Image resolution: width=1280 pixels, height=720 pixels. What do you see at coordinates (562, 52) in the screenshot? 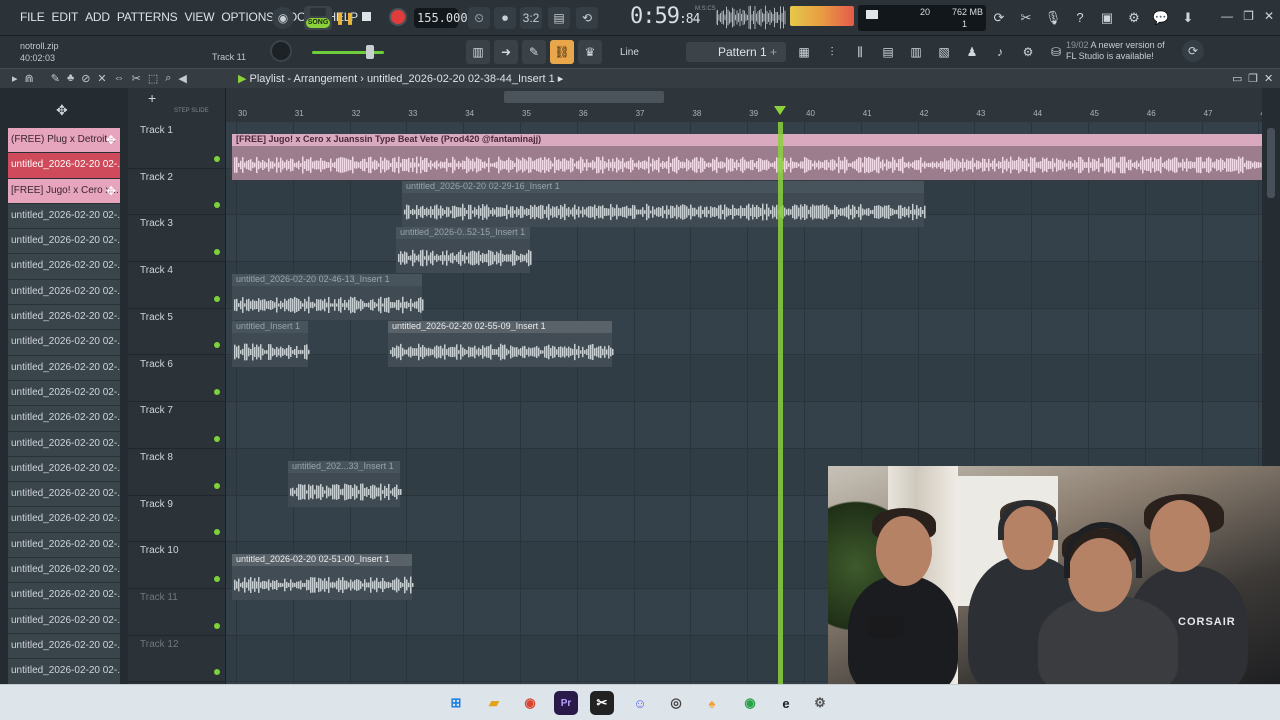
I see `link-icon: ⛓` at bounding box center [562, 52].